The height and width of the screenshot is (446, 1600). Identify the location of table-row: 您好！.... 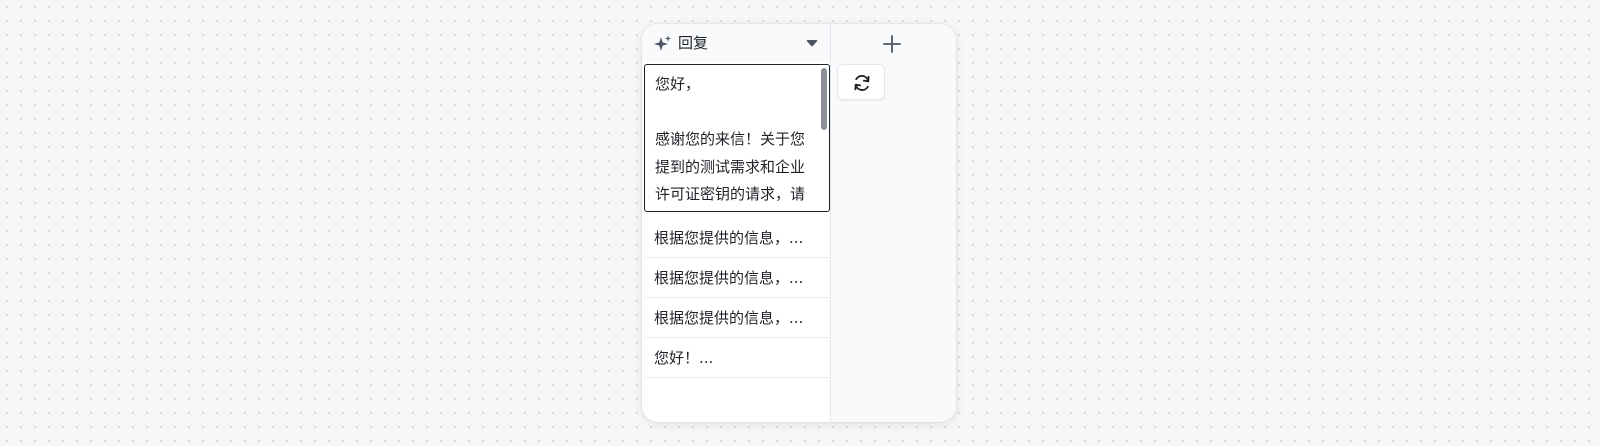
(737, 358).